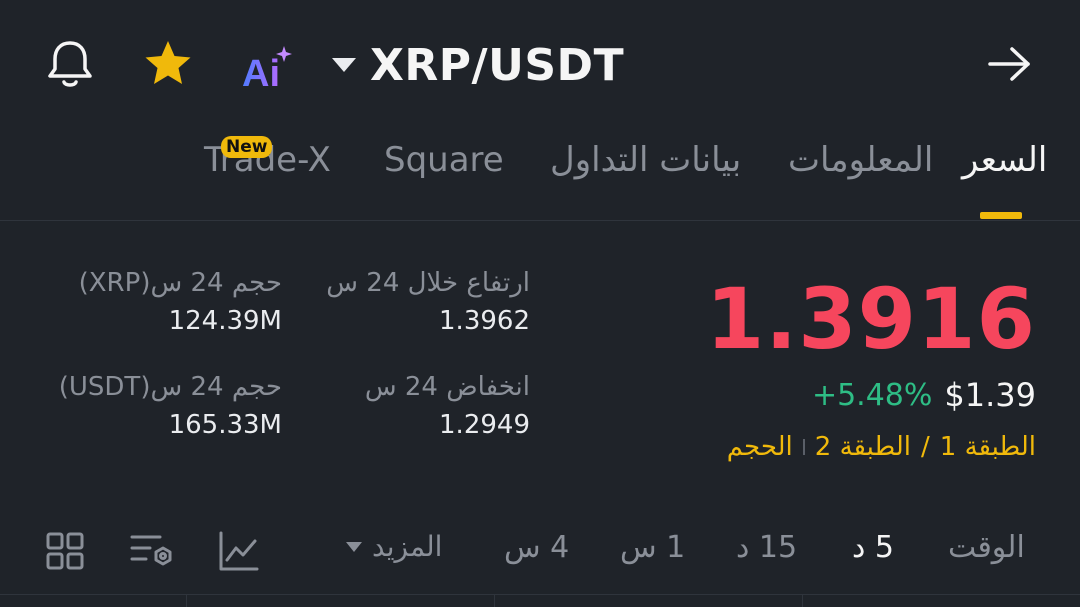  What do you see at coordinates (225, 321) in the screenshot?
I see `stat-vol-xrp-value: 124.39M` at bounding box center [225, 321].